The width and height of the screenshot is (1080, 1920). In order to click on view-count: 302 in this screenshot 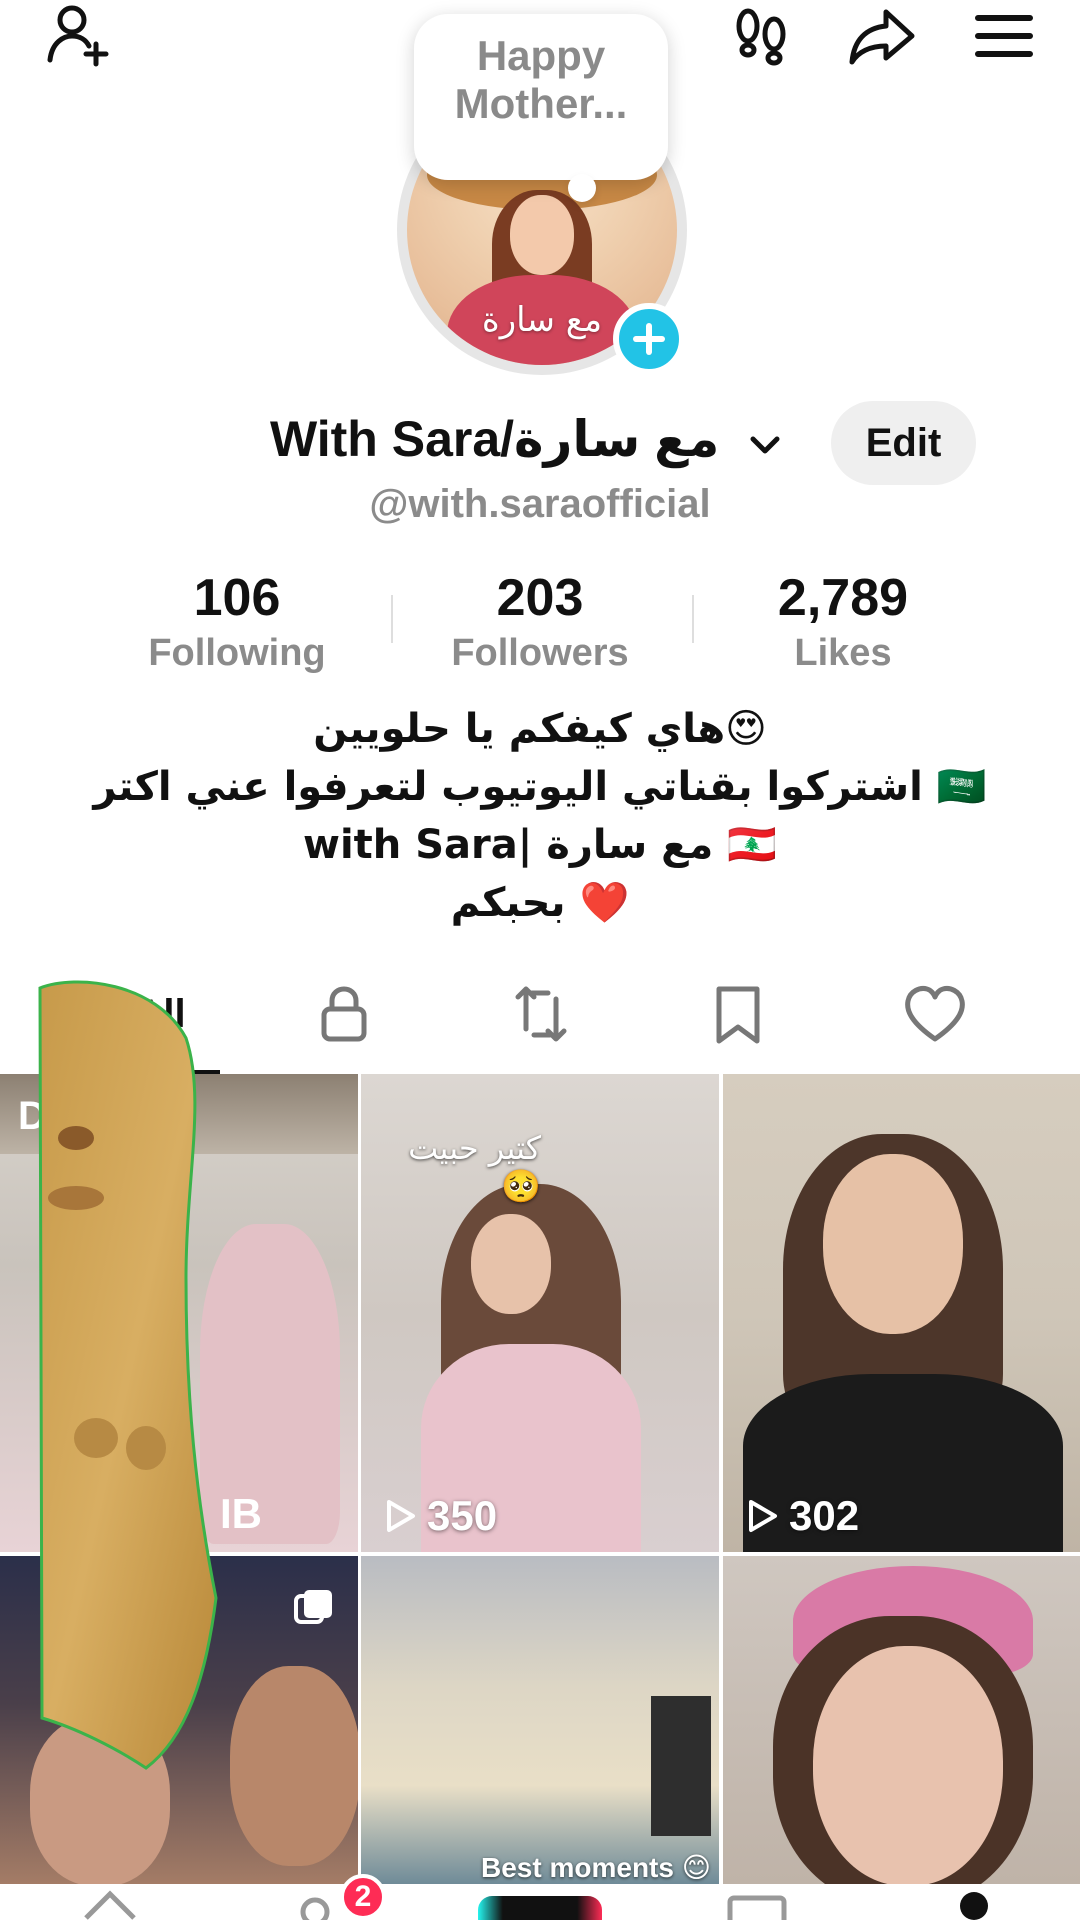, I will do `click(800, 1516)`.